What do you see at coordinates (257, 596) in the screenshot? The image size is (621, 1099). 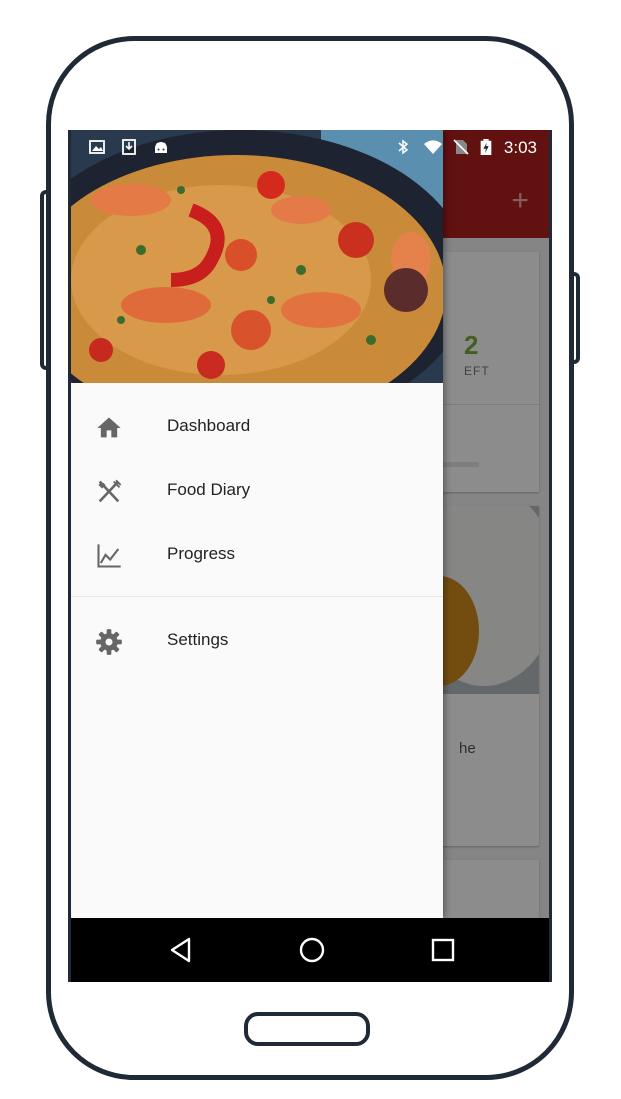 I see `drawer-divider` at bounding box center [257, 596].